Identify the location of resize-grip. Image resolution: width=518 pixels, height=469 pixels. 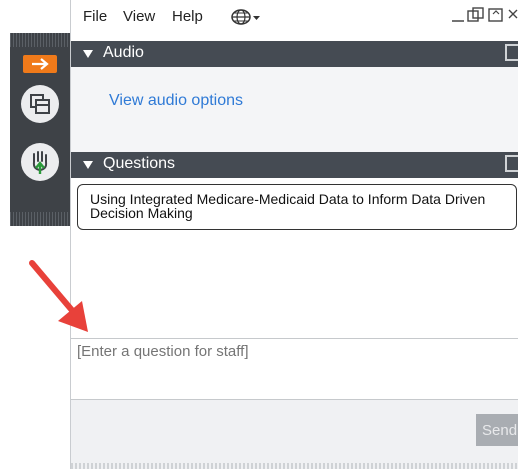
(294, 466).